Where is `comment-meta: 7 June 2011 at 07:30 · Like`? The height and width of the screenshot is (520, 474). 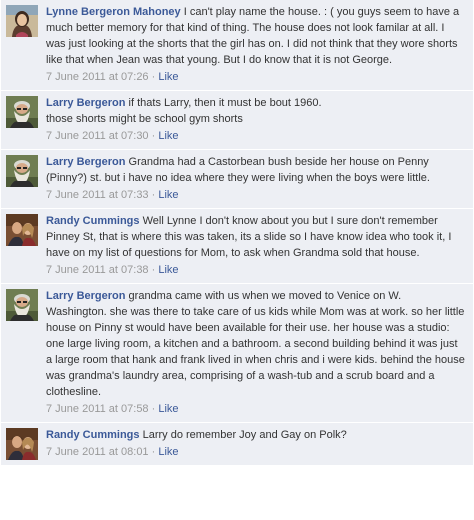 comment-meta: 7 June 2011 at 07:30 · Like is located at coordinates (255, 136).